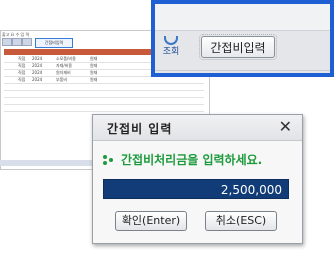 The height and width of the screenshot is (259, 334). What do you see at coordinates (171, 40) in the screenshot?
I see `lookup-icon` at bounding box center [171, 40].